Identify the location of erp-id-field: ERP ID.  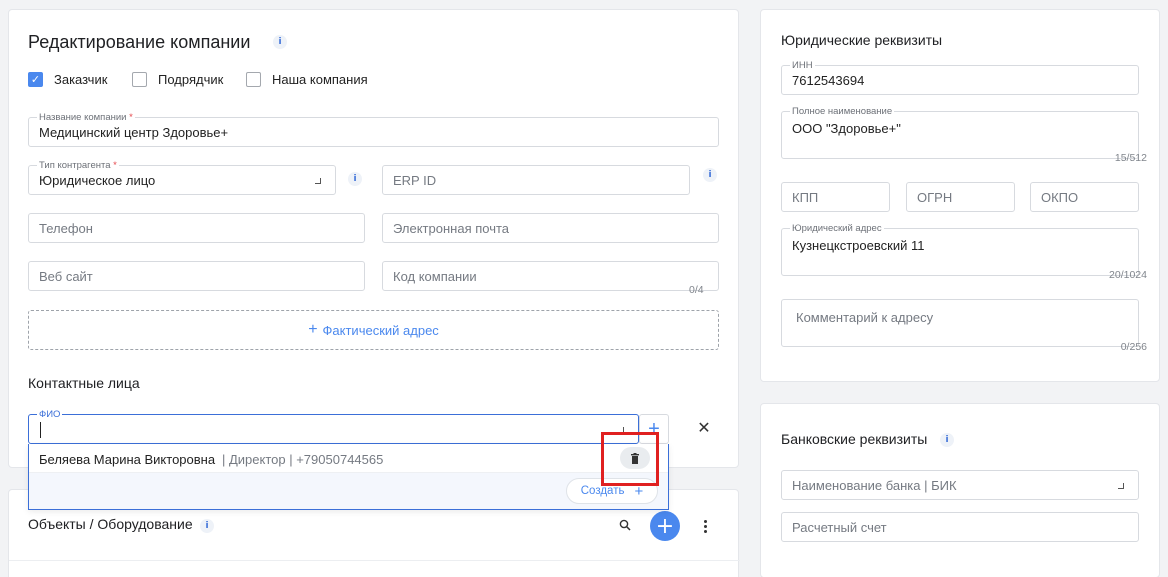
(536, 180).